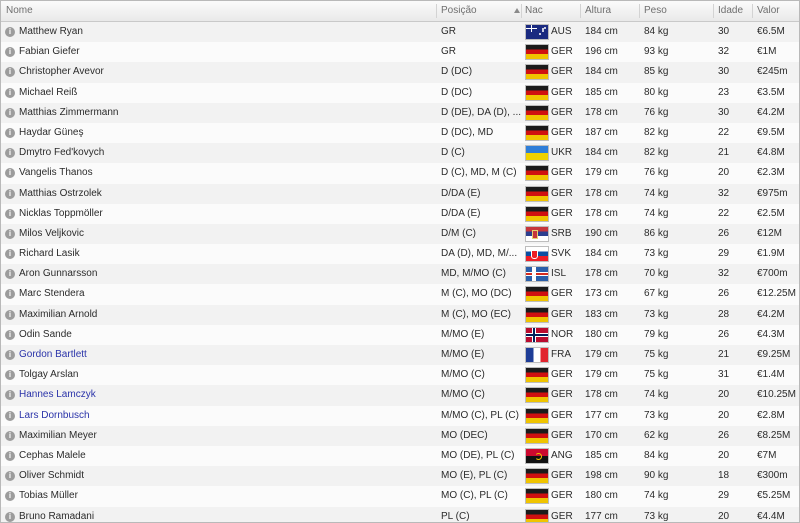  What do you see at coordinates (724, 173) in the screenshot?
I see `player-age: 20` at bounding box center [724, 173].